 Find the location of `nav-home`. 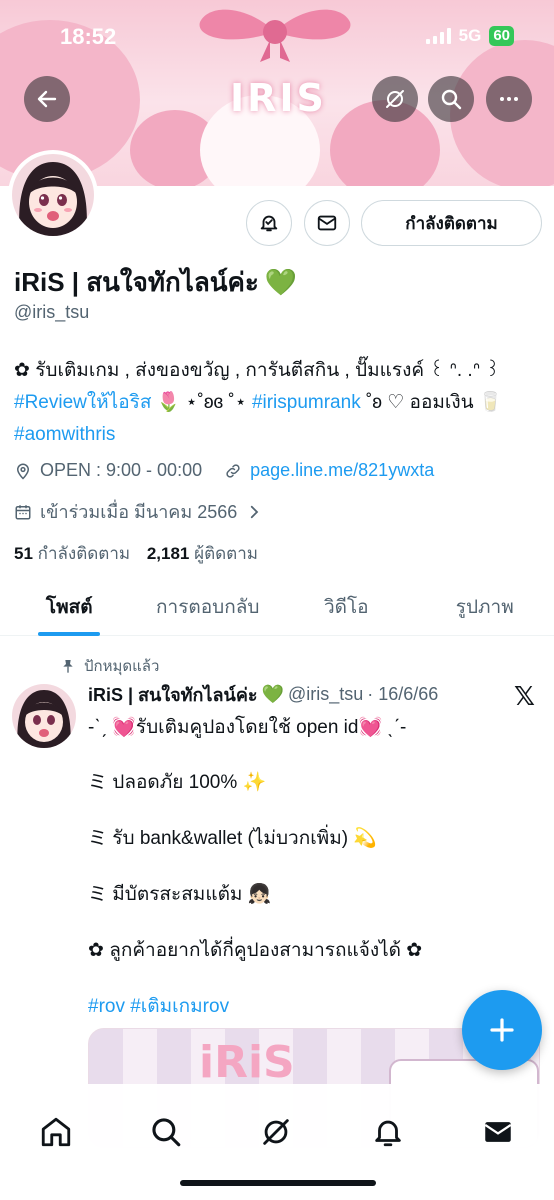

nav-home is located at coordinates (56, 1132).